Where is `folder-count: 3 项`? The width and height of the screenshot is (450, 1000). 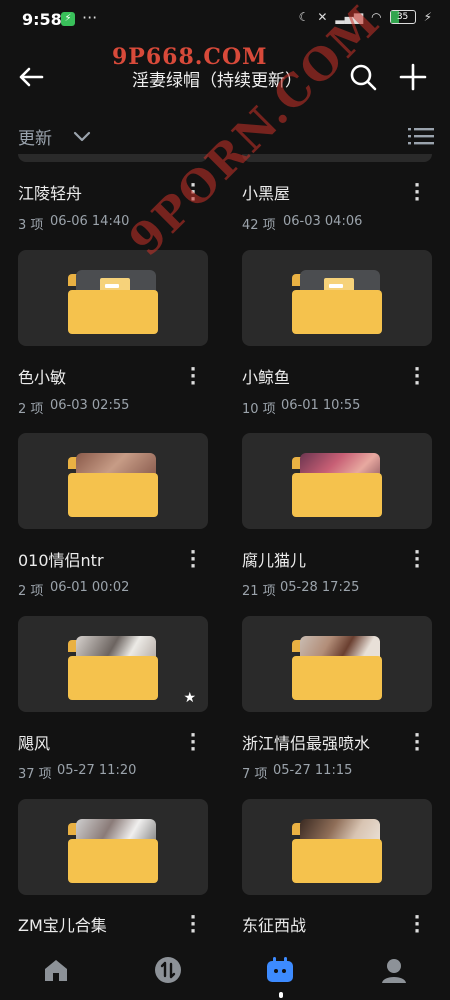
folder-count: 3 项 is located at coordinates (31, 225).